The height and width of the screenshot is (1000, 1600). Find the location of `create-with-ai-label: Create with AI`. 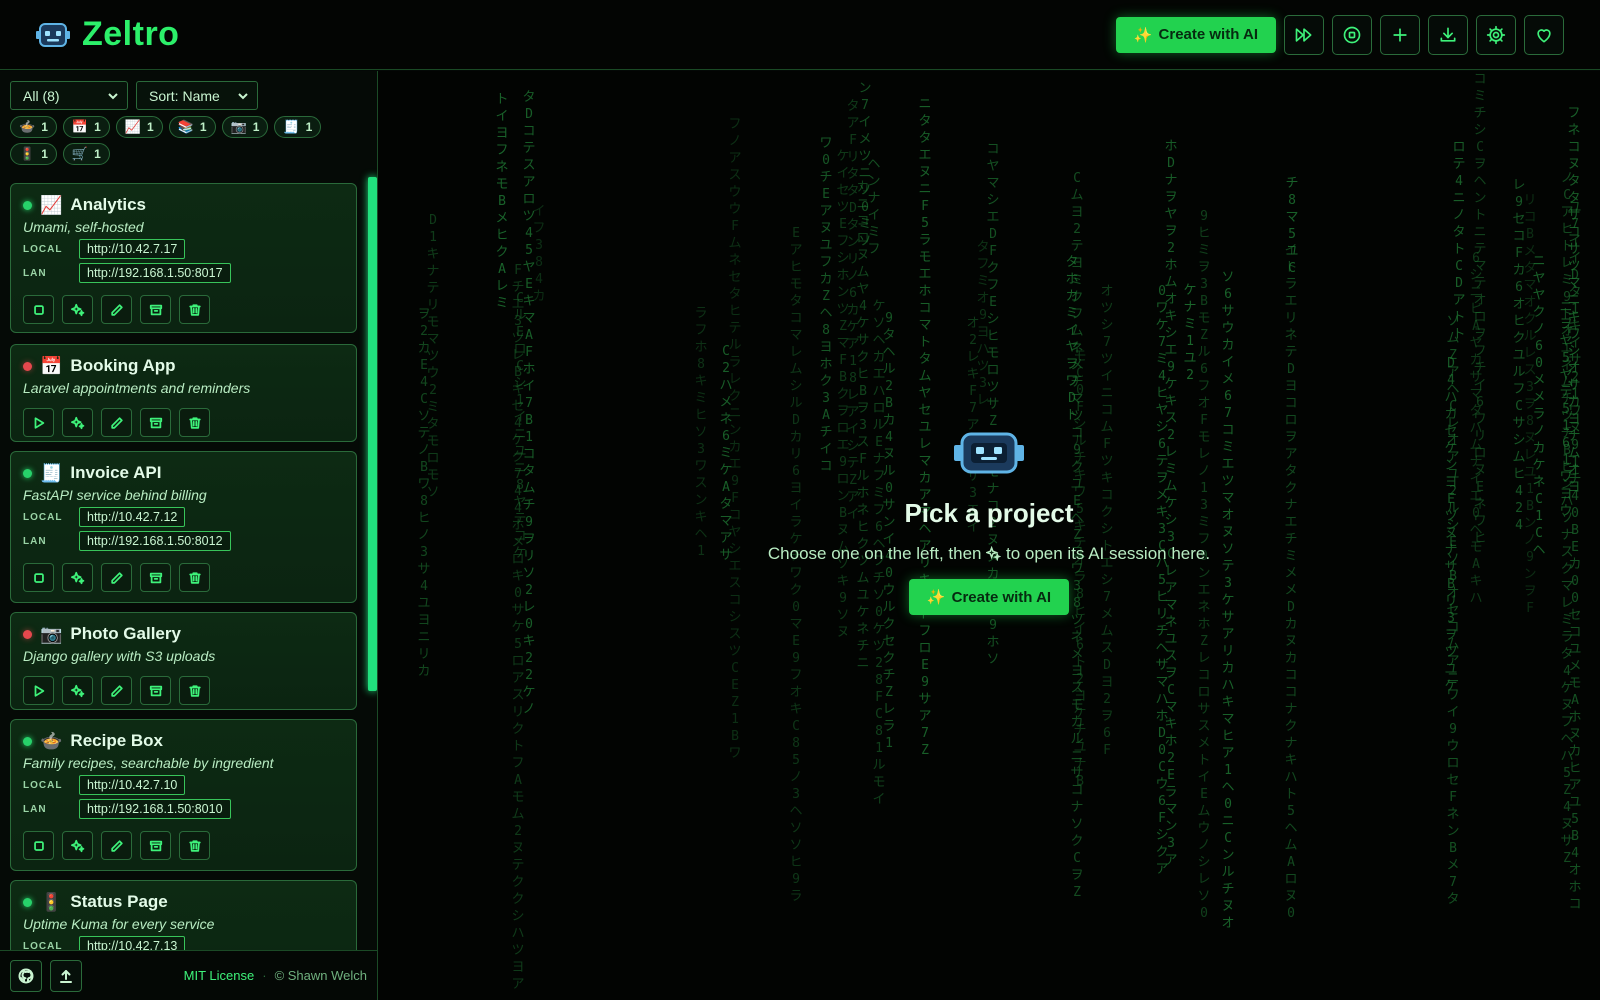

create-with-ai-label: Create with AI is located at coordinates (1208, 34).